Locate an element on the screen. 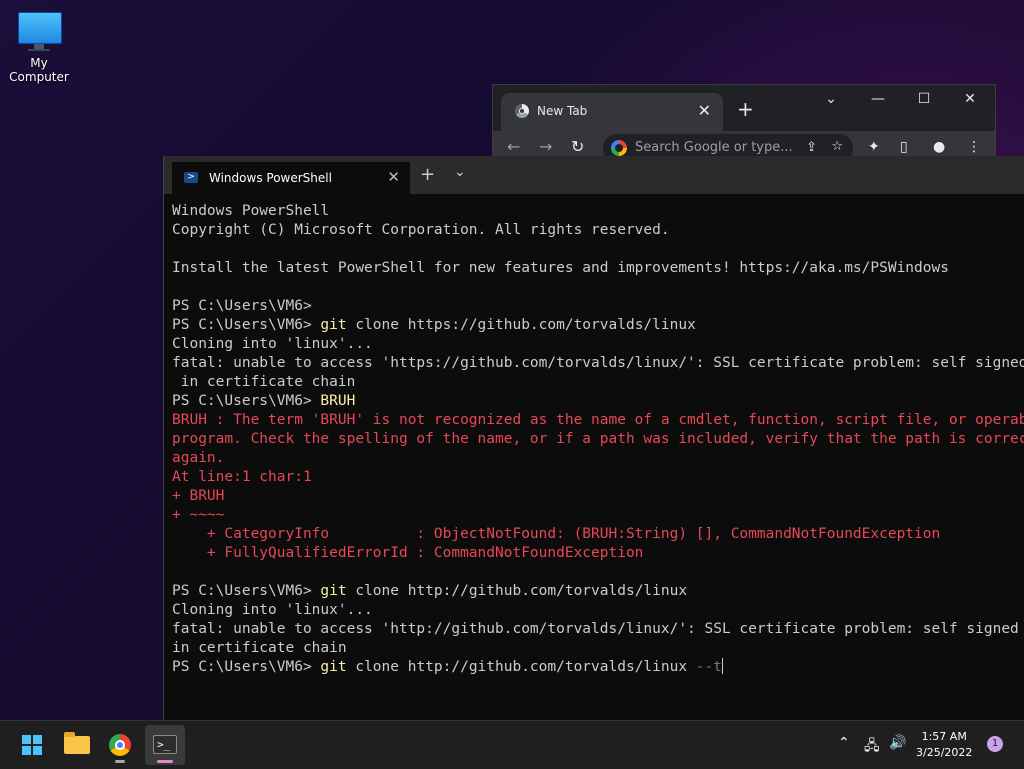 The height and width of the screenshot is (769, 1024). console-line: + ~~~~ is located at coordinates (198, 515).